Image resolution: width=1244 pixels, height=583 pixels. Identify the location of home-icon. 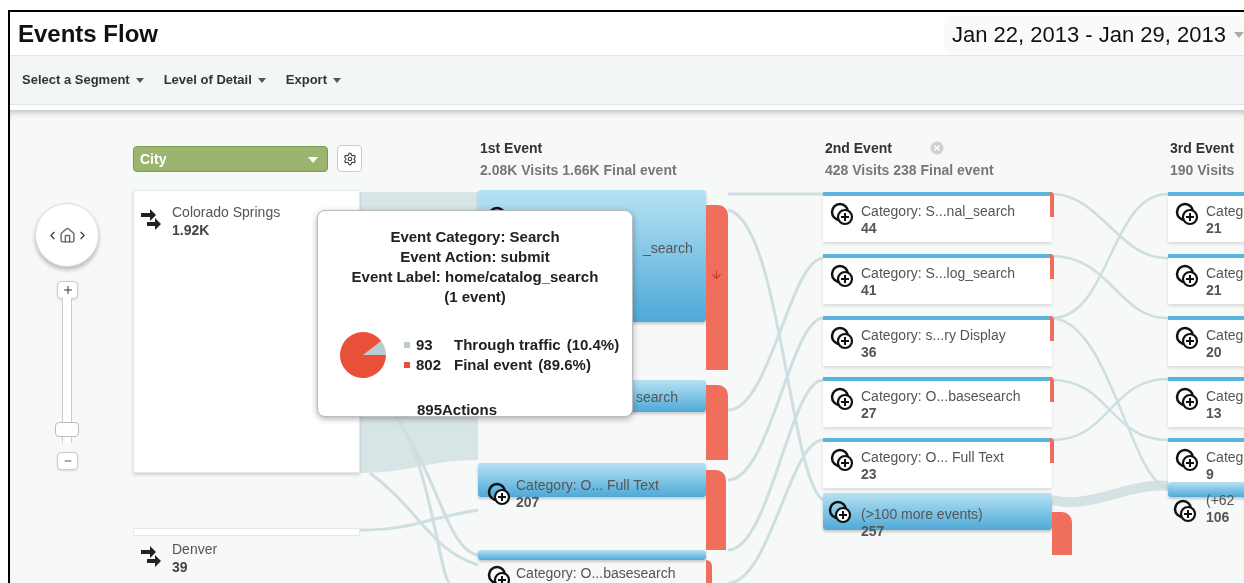
(67, 235).